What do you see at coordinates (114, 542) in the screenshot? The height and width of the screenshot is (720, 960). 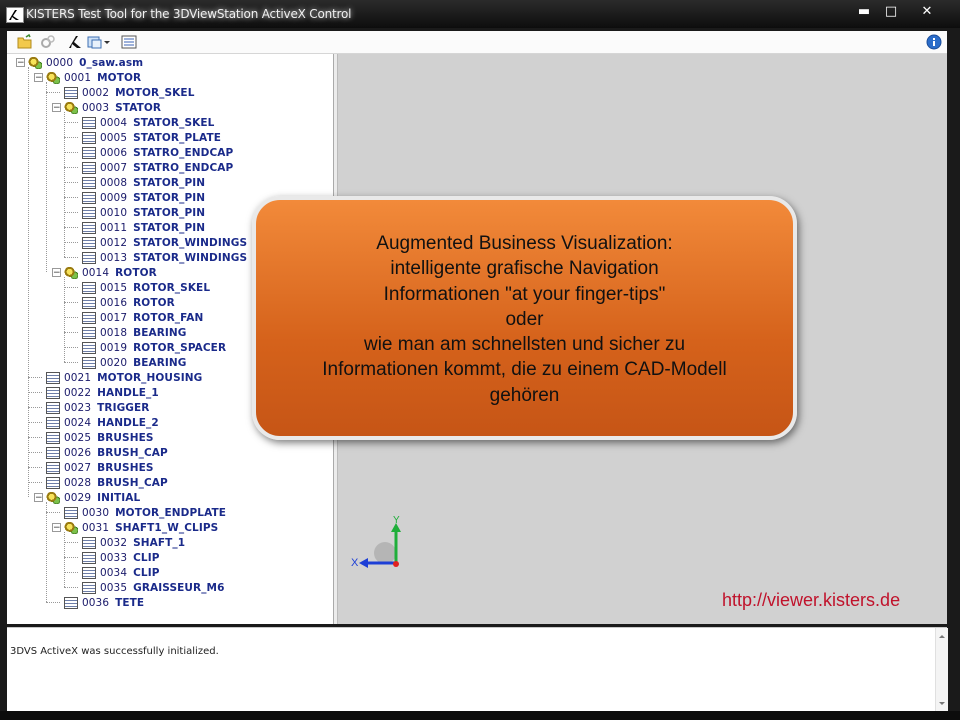 I see `node-number: 0032` at bounding box center [114, 542].